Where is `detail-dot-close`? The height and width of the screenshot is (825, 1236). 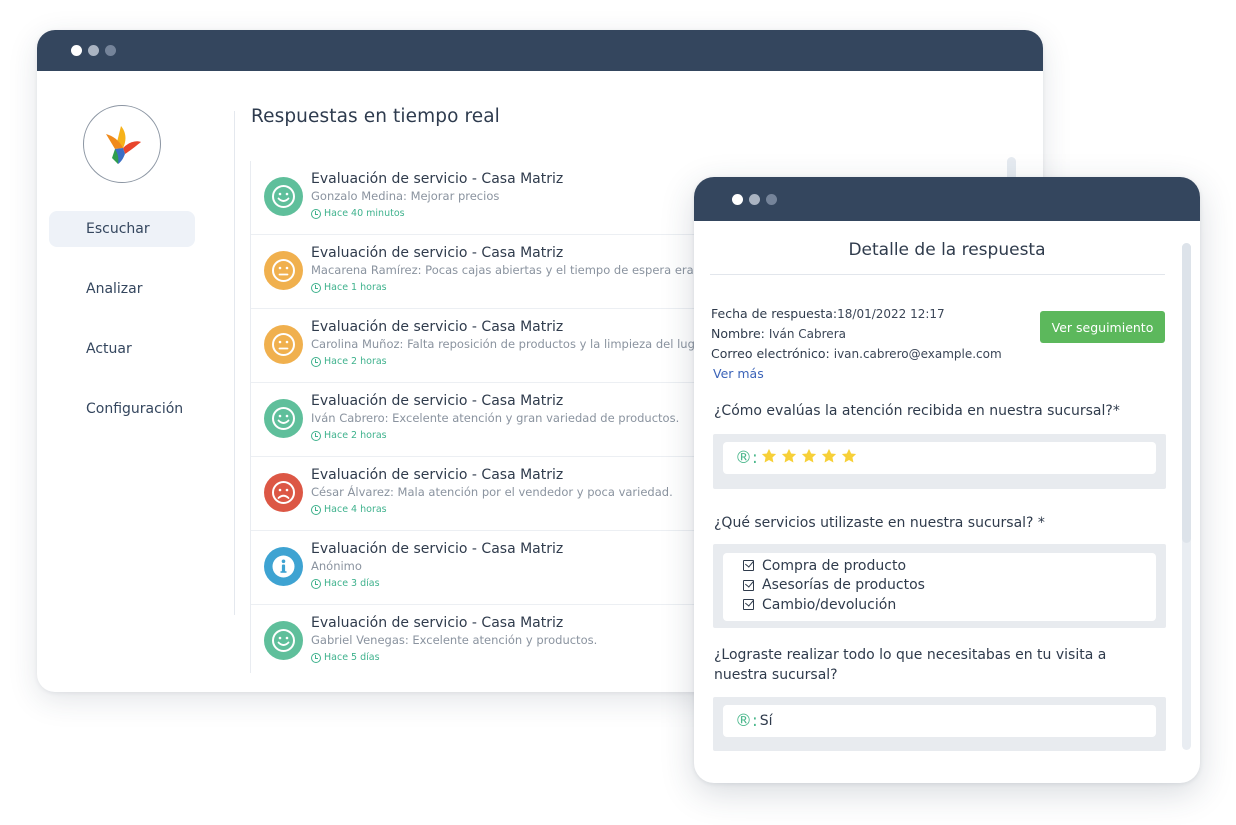 detail-dot-close is located at coordinates (737, 199).